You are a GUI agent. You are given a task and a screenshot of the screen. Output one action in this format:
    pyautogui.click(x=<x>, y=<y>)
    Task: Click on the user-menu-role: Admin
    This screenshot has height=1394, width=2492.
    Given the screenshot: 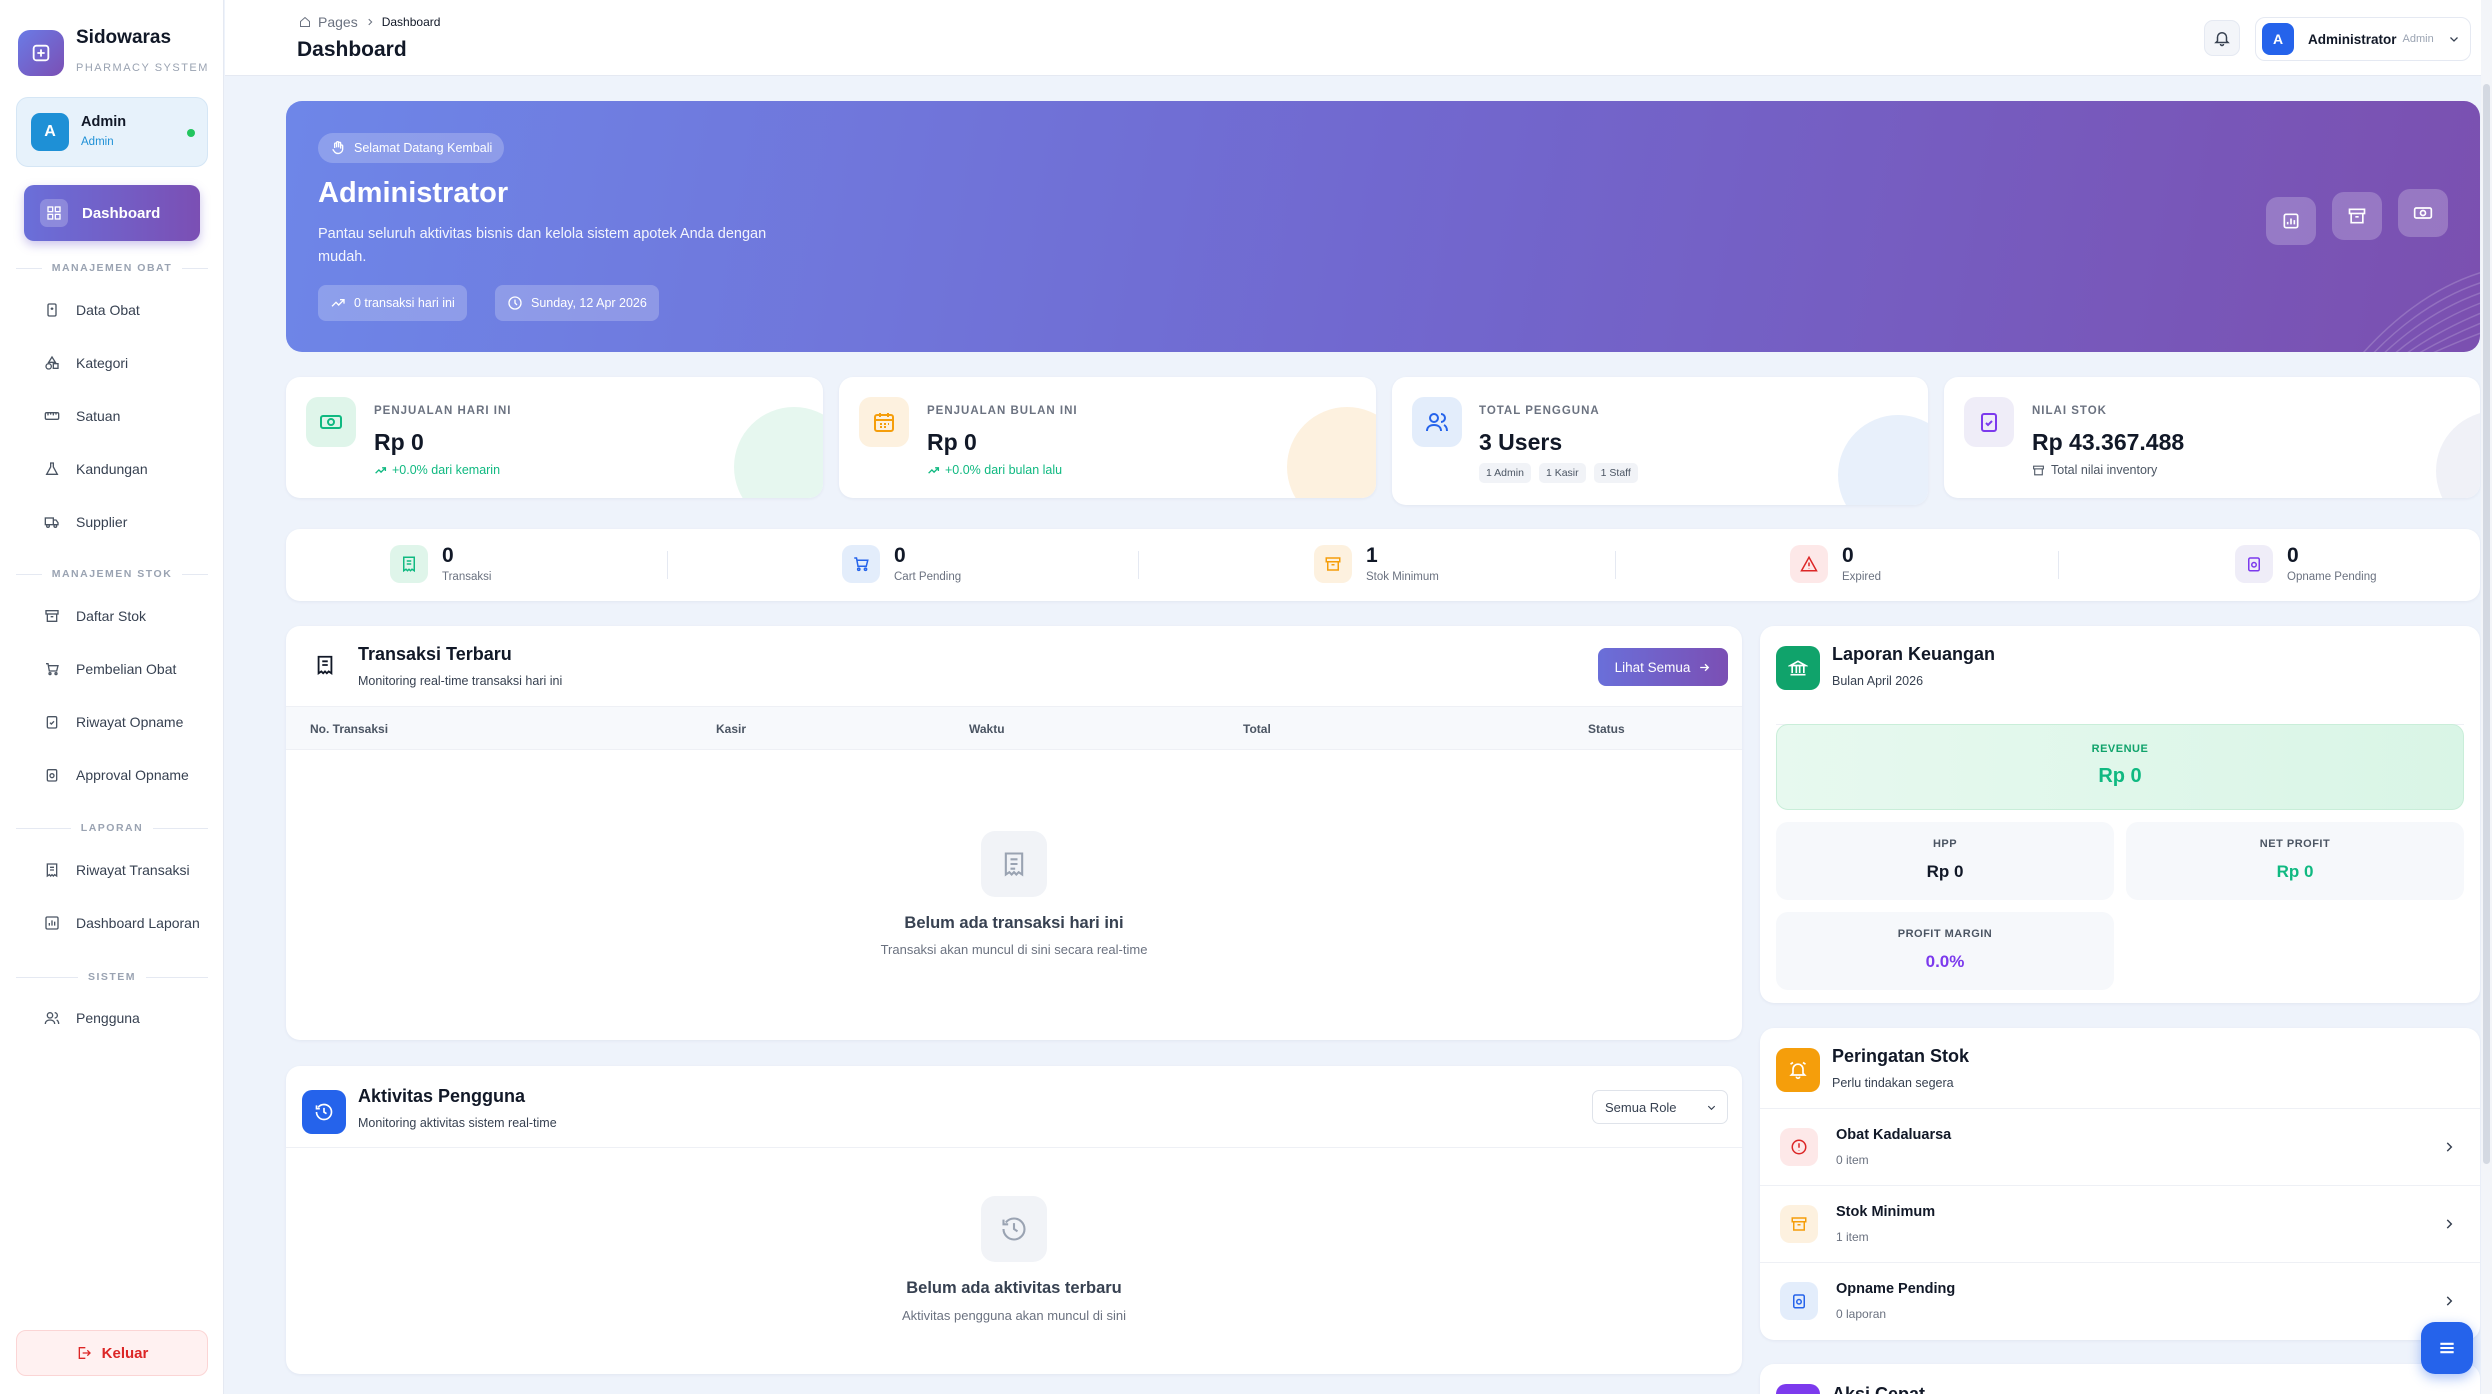 What is the action you would take?
    pyautogui.click(x=2418, y=39)
    